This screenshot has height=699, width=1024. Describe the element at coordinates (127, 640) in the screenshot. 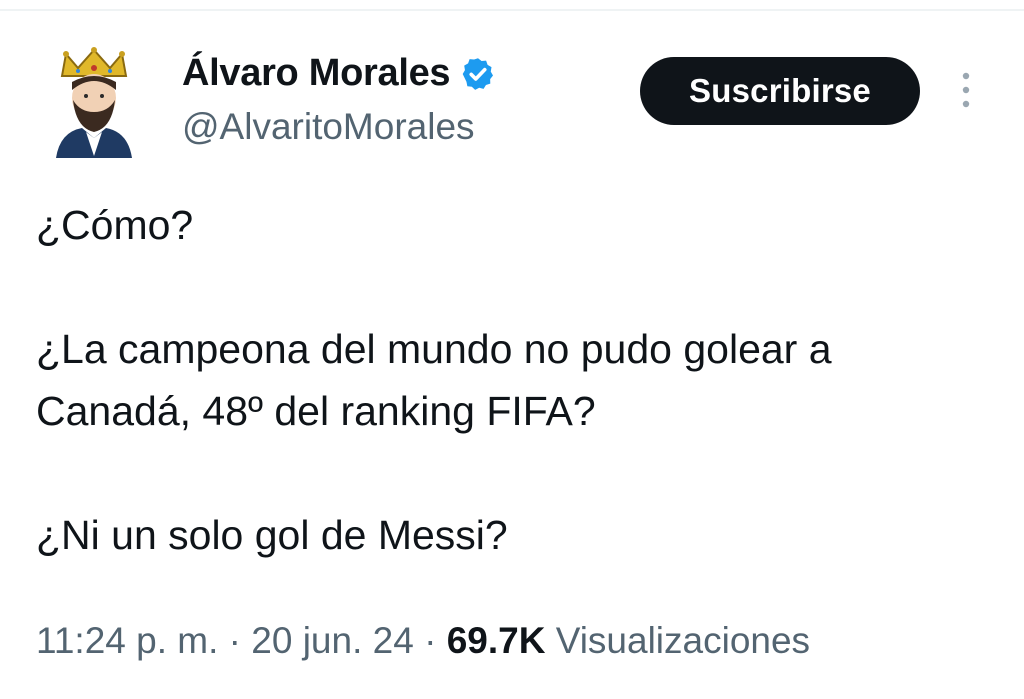

I see `tweet-time: 11:24 p. m.` at that location.